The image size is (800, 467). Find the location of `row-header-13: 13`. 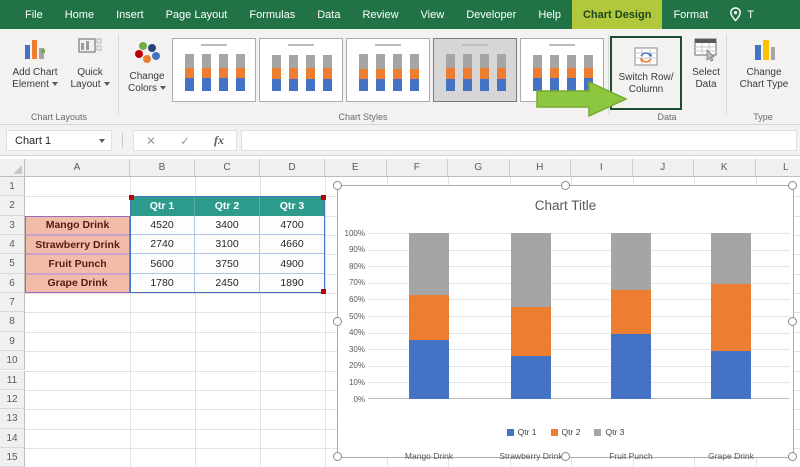

row-header-13: 13 is located at coordinates (12, 419).